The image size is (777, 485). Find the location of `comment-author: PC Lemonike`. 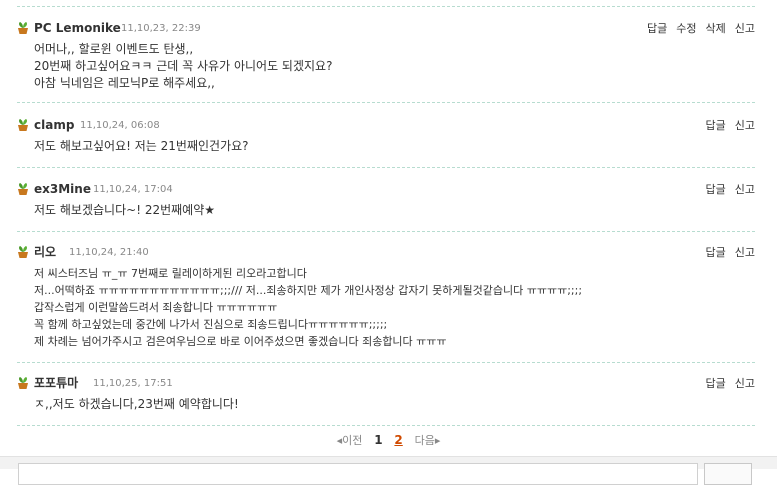

comment-author: PC Lemonike is located at coordinates (77, 28).